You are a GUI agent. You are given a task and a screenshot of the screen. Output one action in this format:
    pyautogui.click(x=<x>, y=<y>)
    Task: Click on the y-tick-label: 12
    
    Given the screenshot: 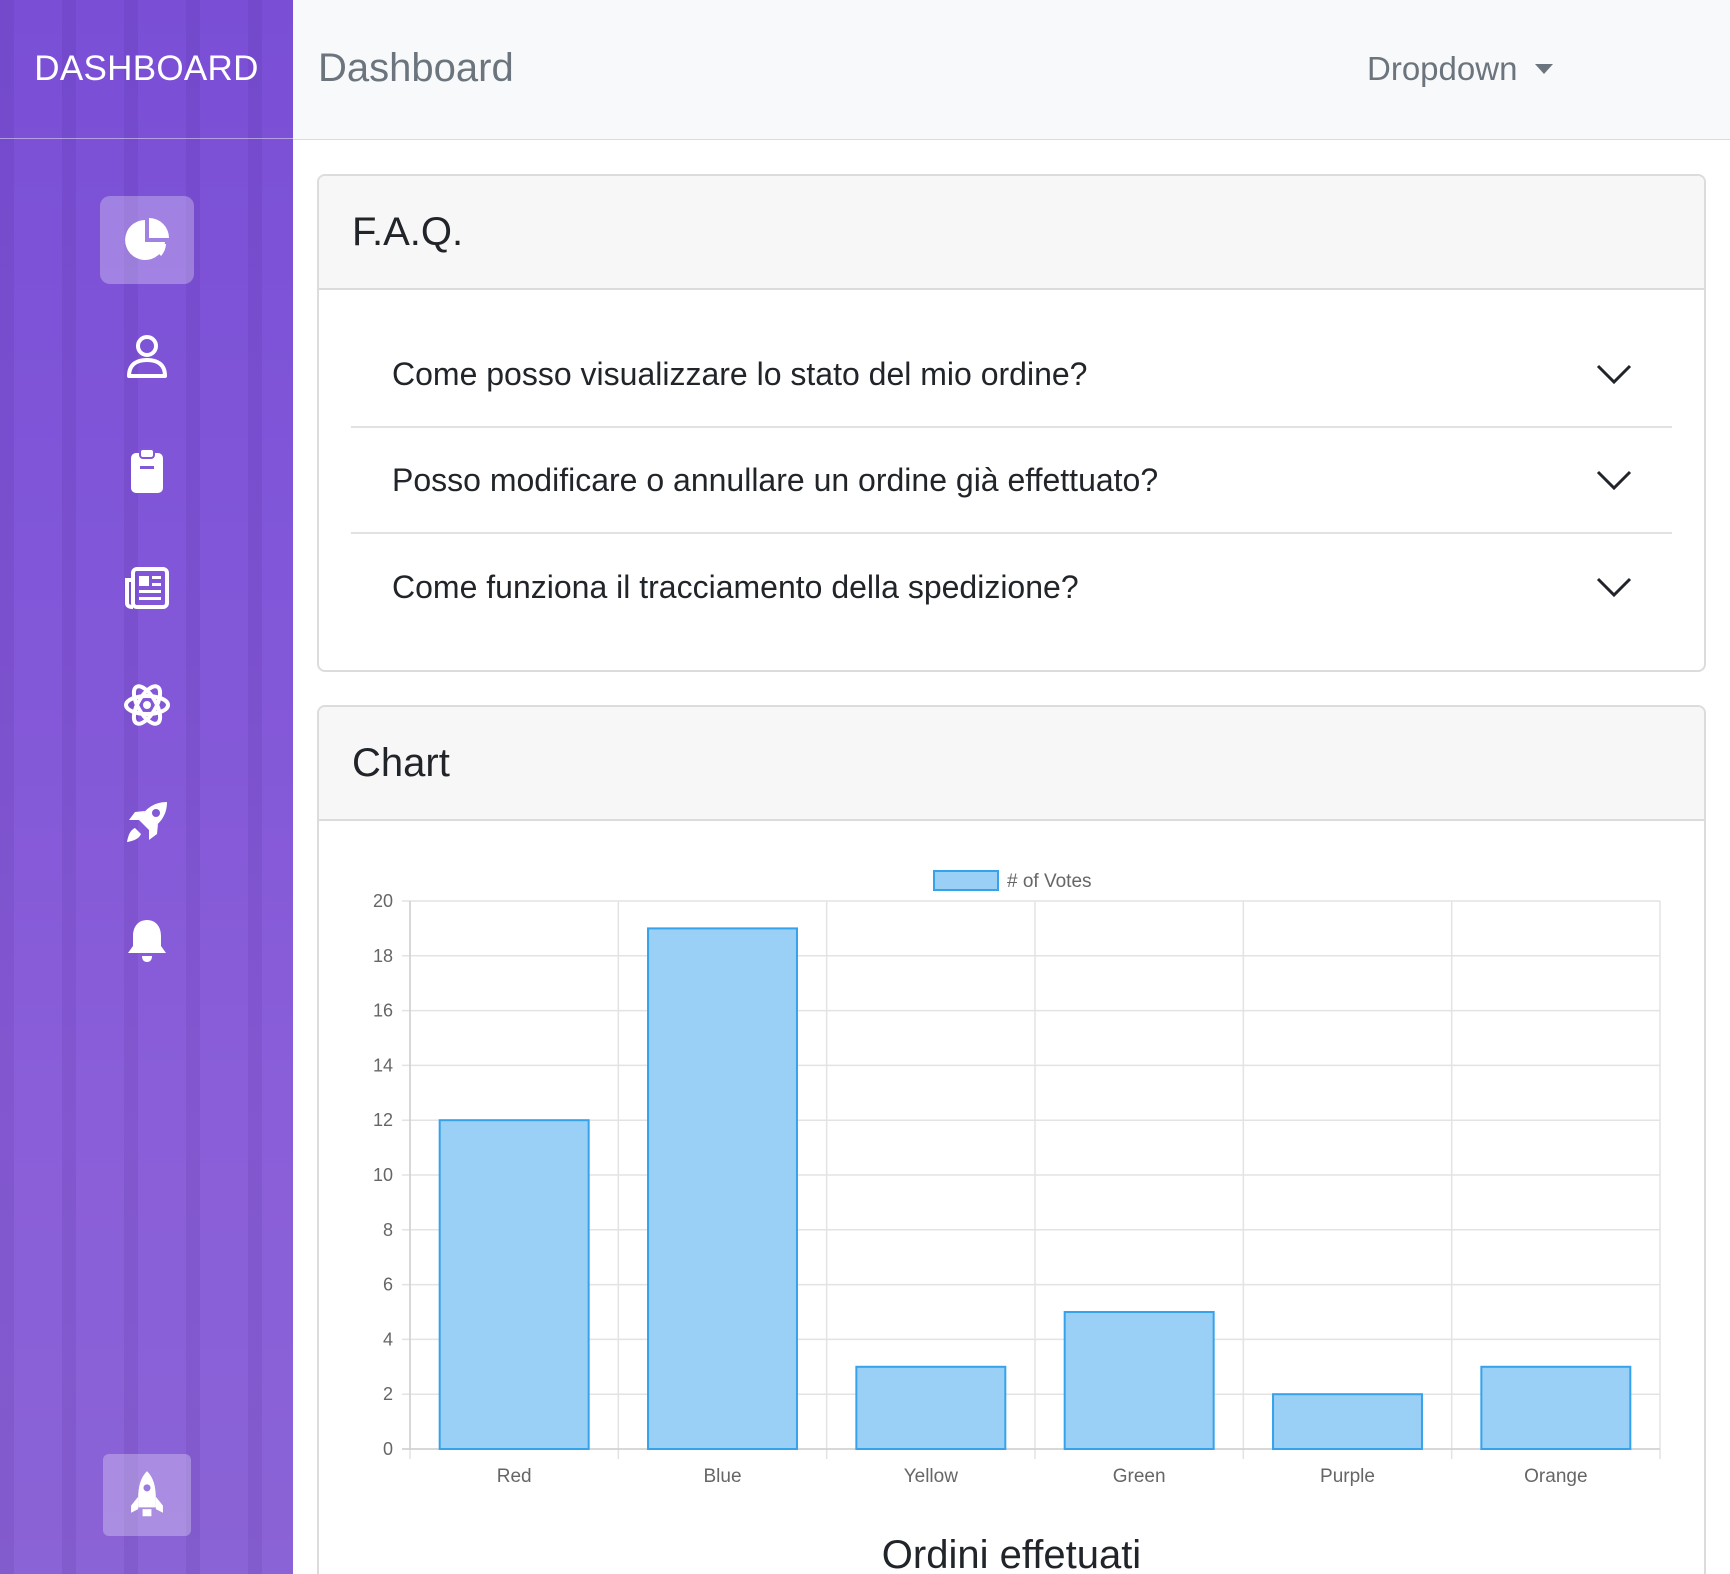 What is the action you would take?
    pyautogui.click(x=383, y=1120)
    